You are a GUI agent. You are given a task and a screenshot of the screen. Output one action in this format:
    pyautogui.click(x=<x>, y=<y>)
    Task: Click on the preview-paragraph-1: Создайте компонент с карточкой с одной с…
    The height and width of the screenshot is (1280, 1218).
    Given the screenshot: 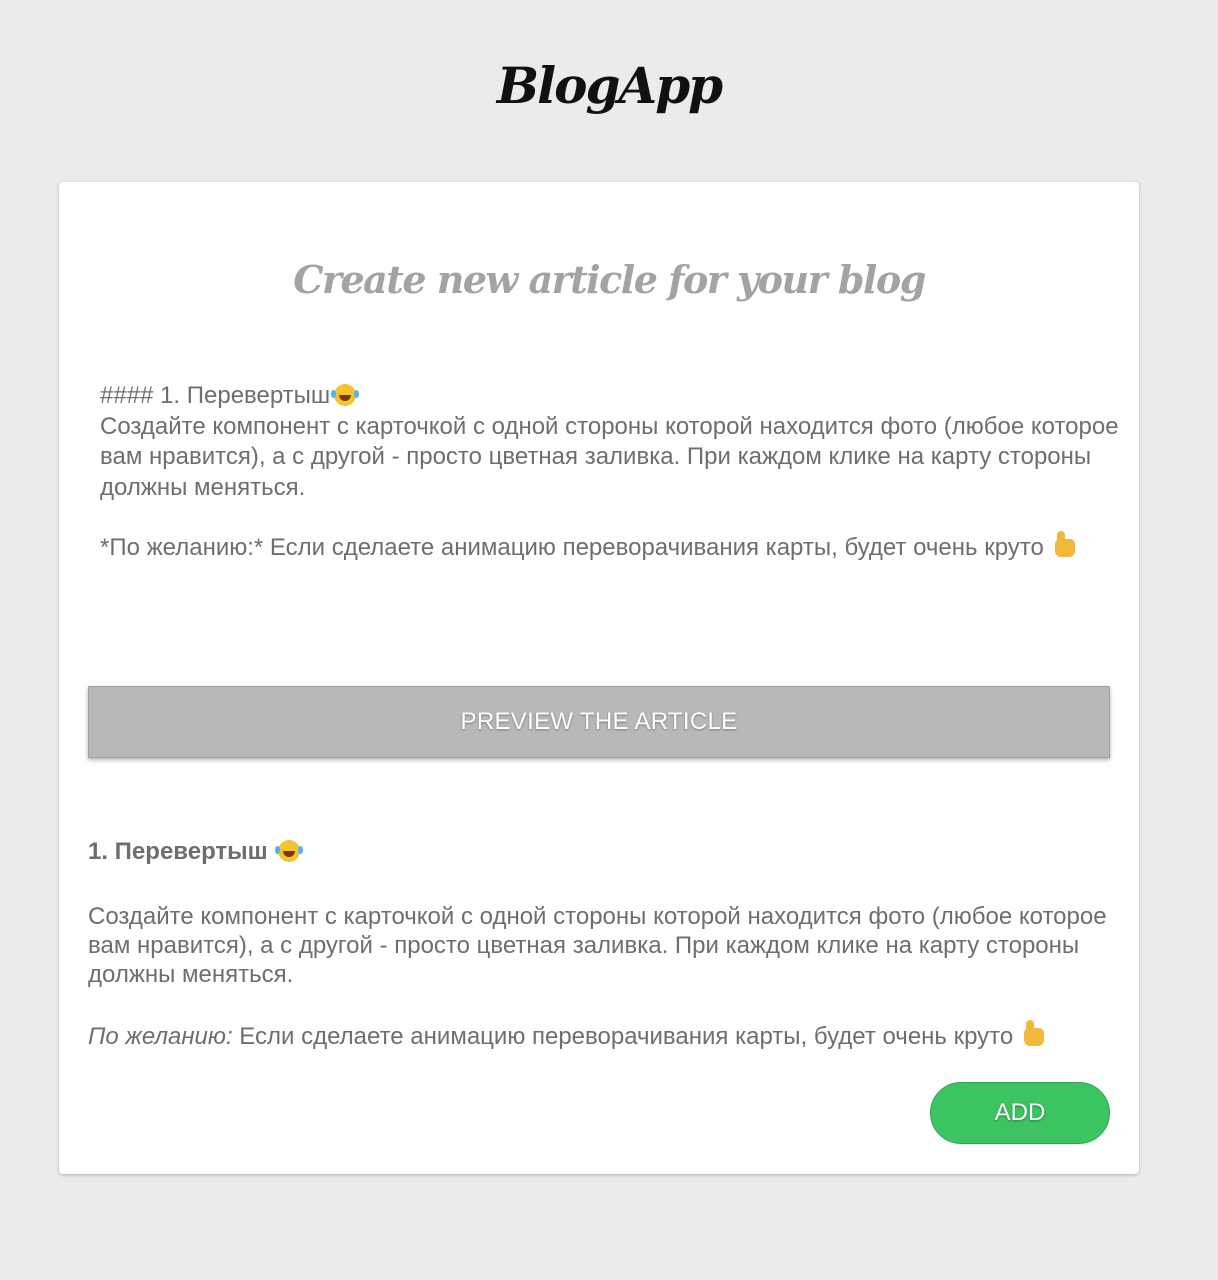 What is the action you would take?
    pyautogui.click(x=597, y=945)
    